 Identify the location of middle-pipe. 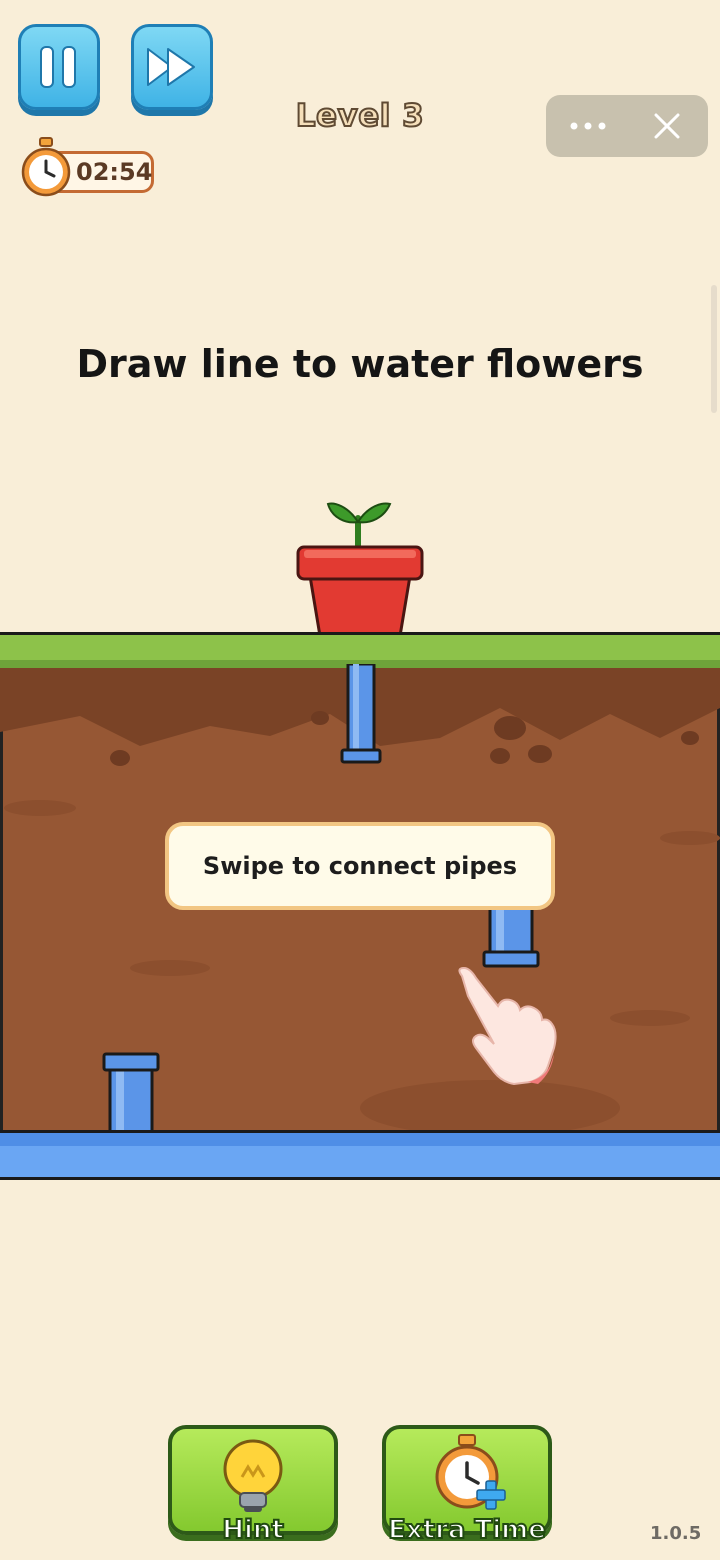
(511, 938).